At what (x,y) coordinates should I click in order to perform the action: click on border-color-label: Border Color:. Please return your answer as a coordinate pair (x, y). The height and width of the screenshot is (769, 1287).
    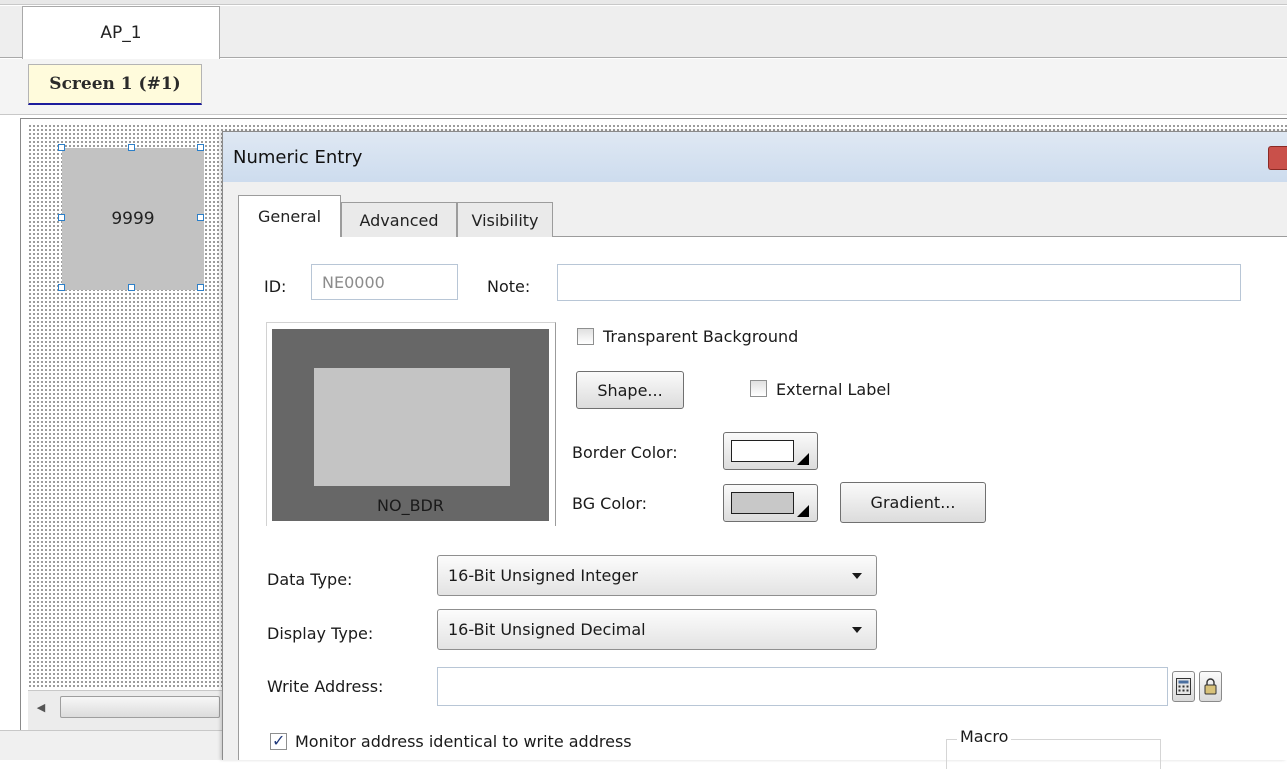
    Looking at the image, I should click on (625, 452).